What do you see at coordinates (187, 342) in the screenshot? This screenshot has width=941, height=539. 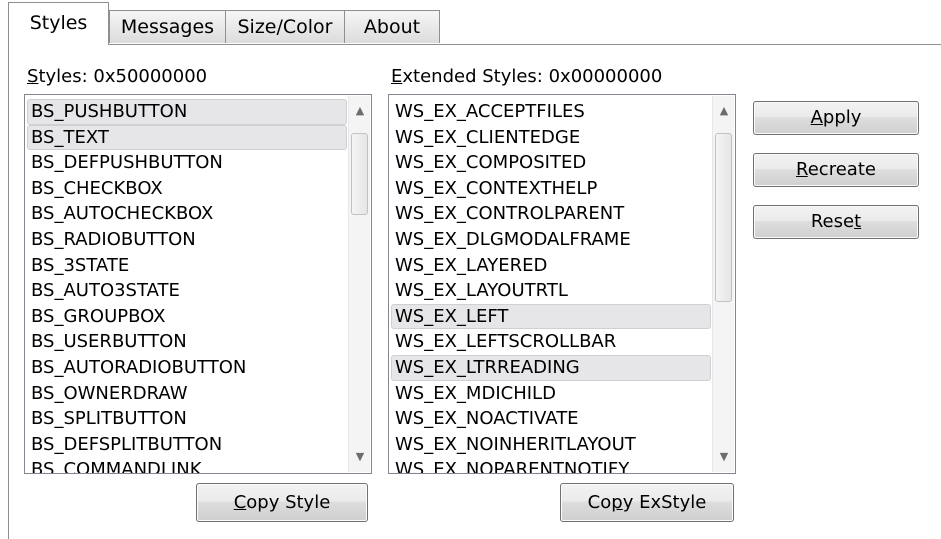 I see `list-item: BS_USERBUTTON` at bounding box center [187, 342].